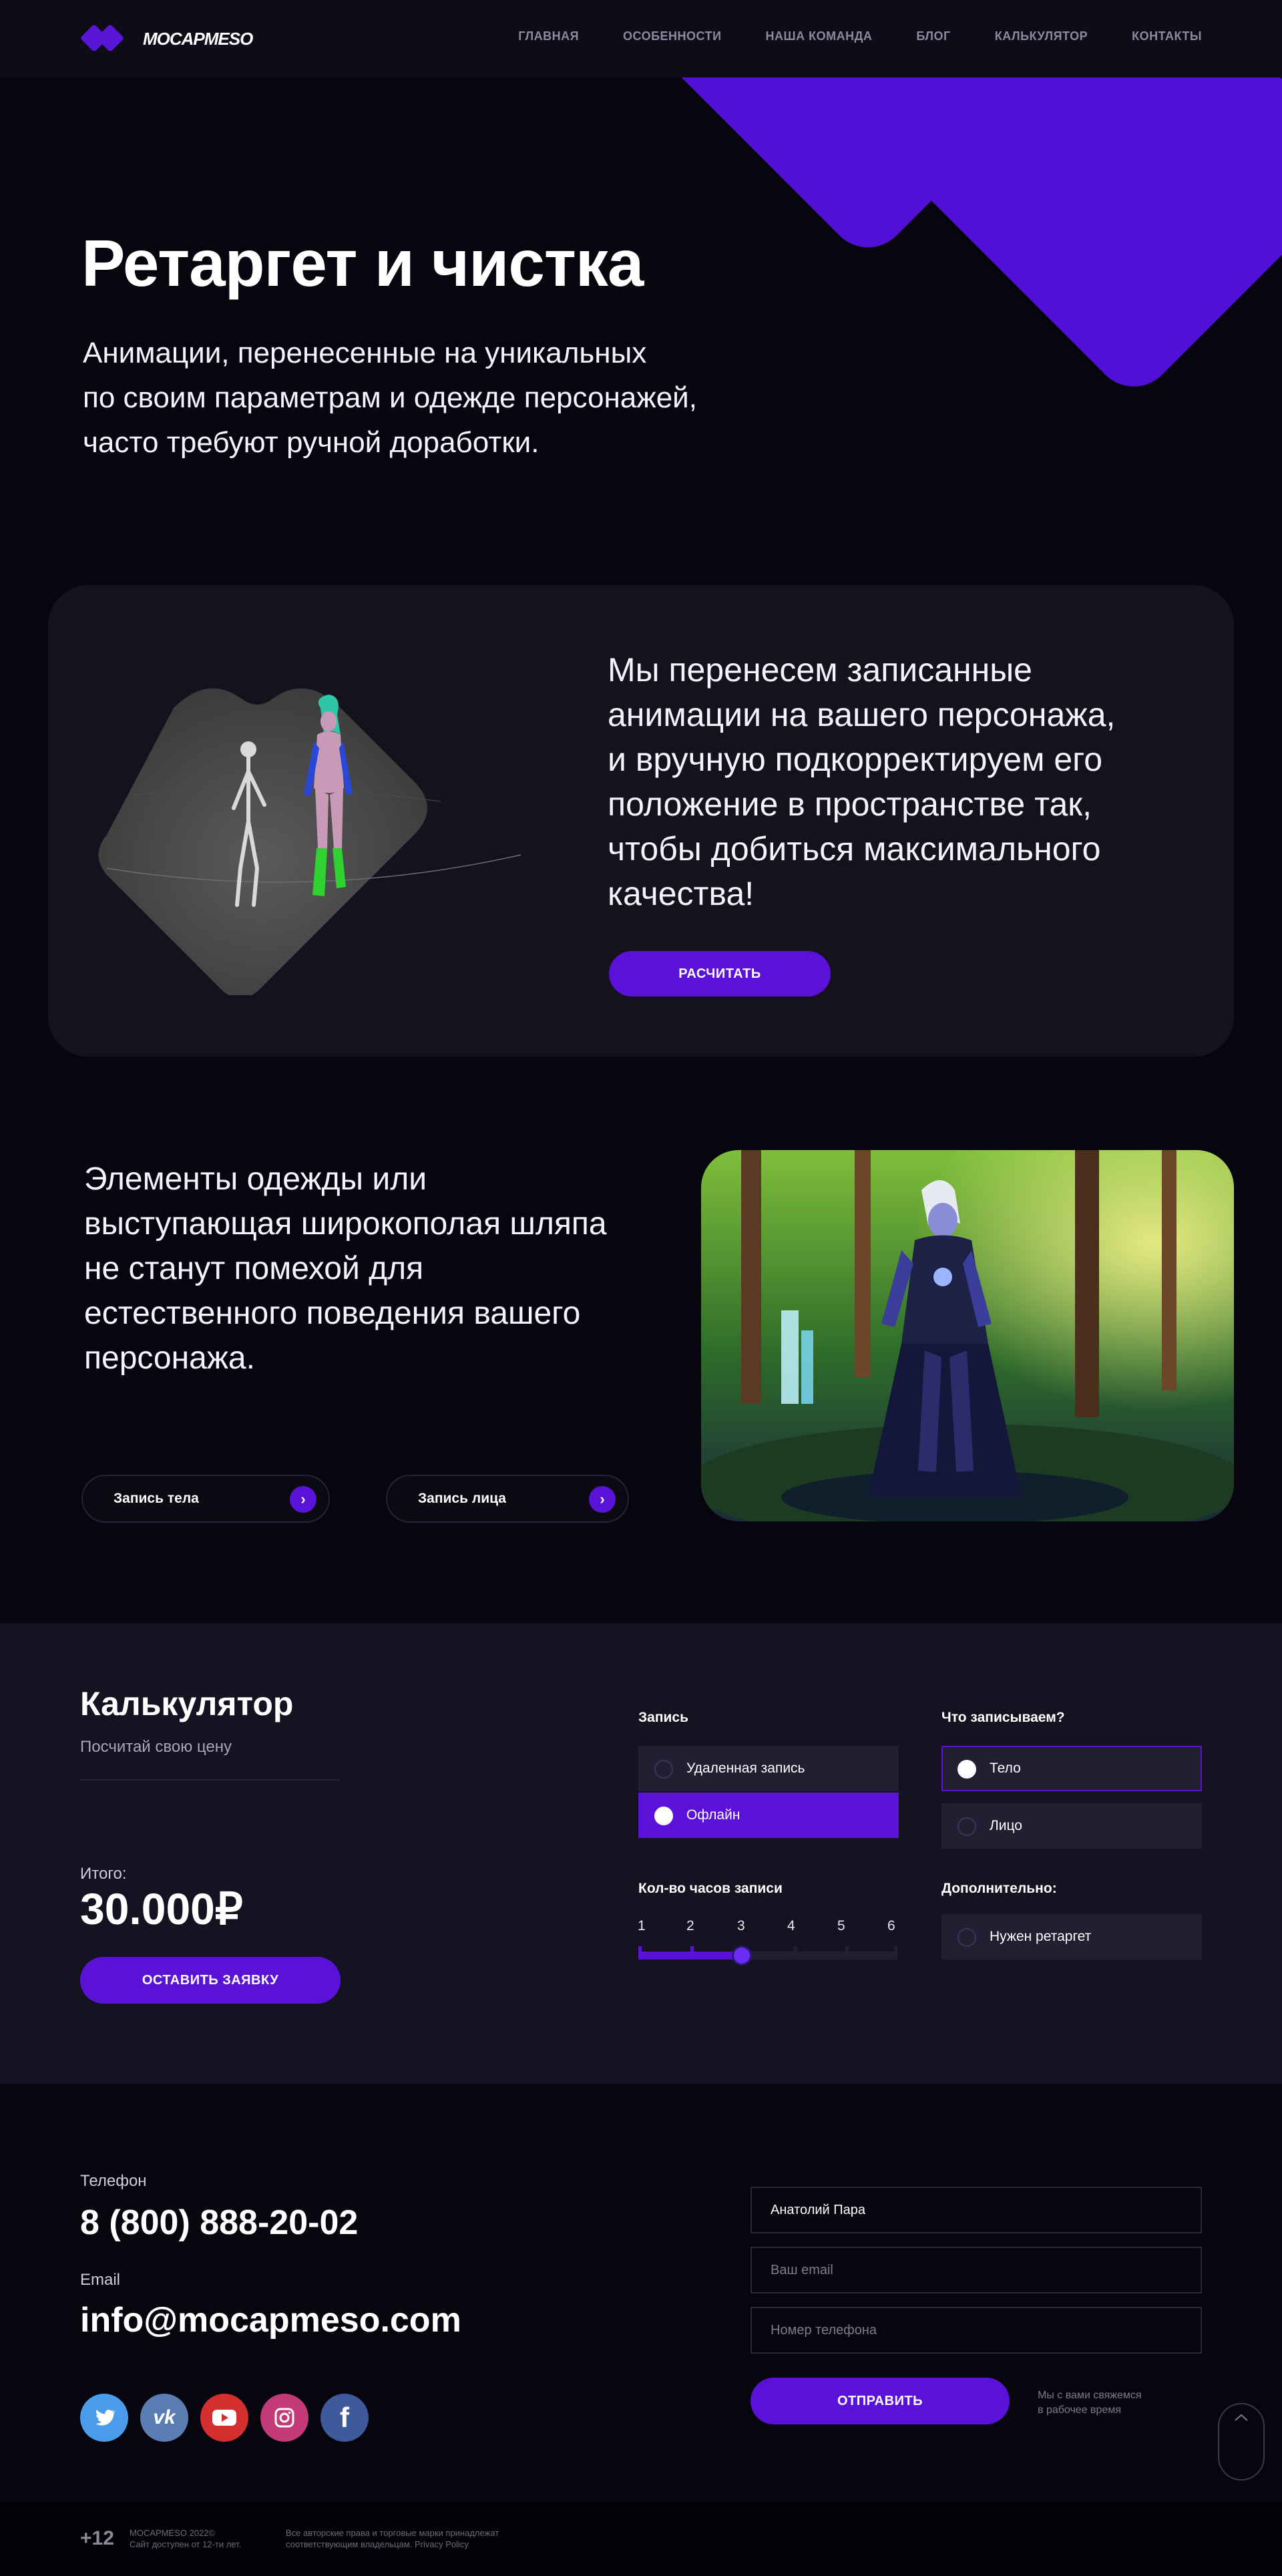 This screenshot has width=1282, height=2576. Describe the element at coordinates (161, 1909) in the screenshot. I see `total-value: 30.000₽` at that location.